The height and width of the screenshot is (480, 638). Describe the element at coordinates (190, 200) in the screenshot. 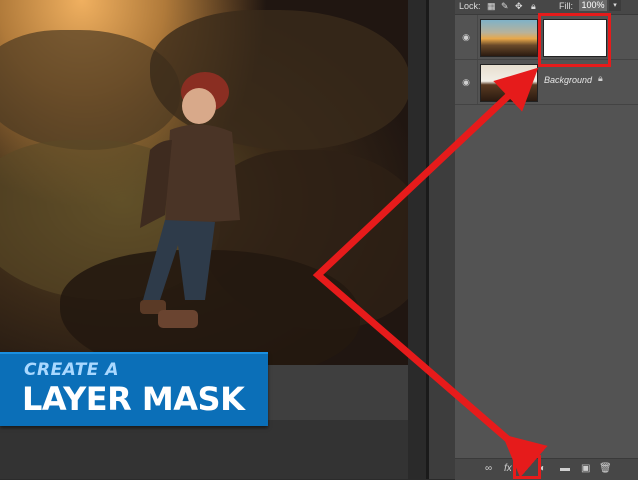

I see `boy-figure` at that location.